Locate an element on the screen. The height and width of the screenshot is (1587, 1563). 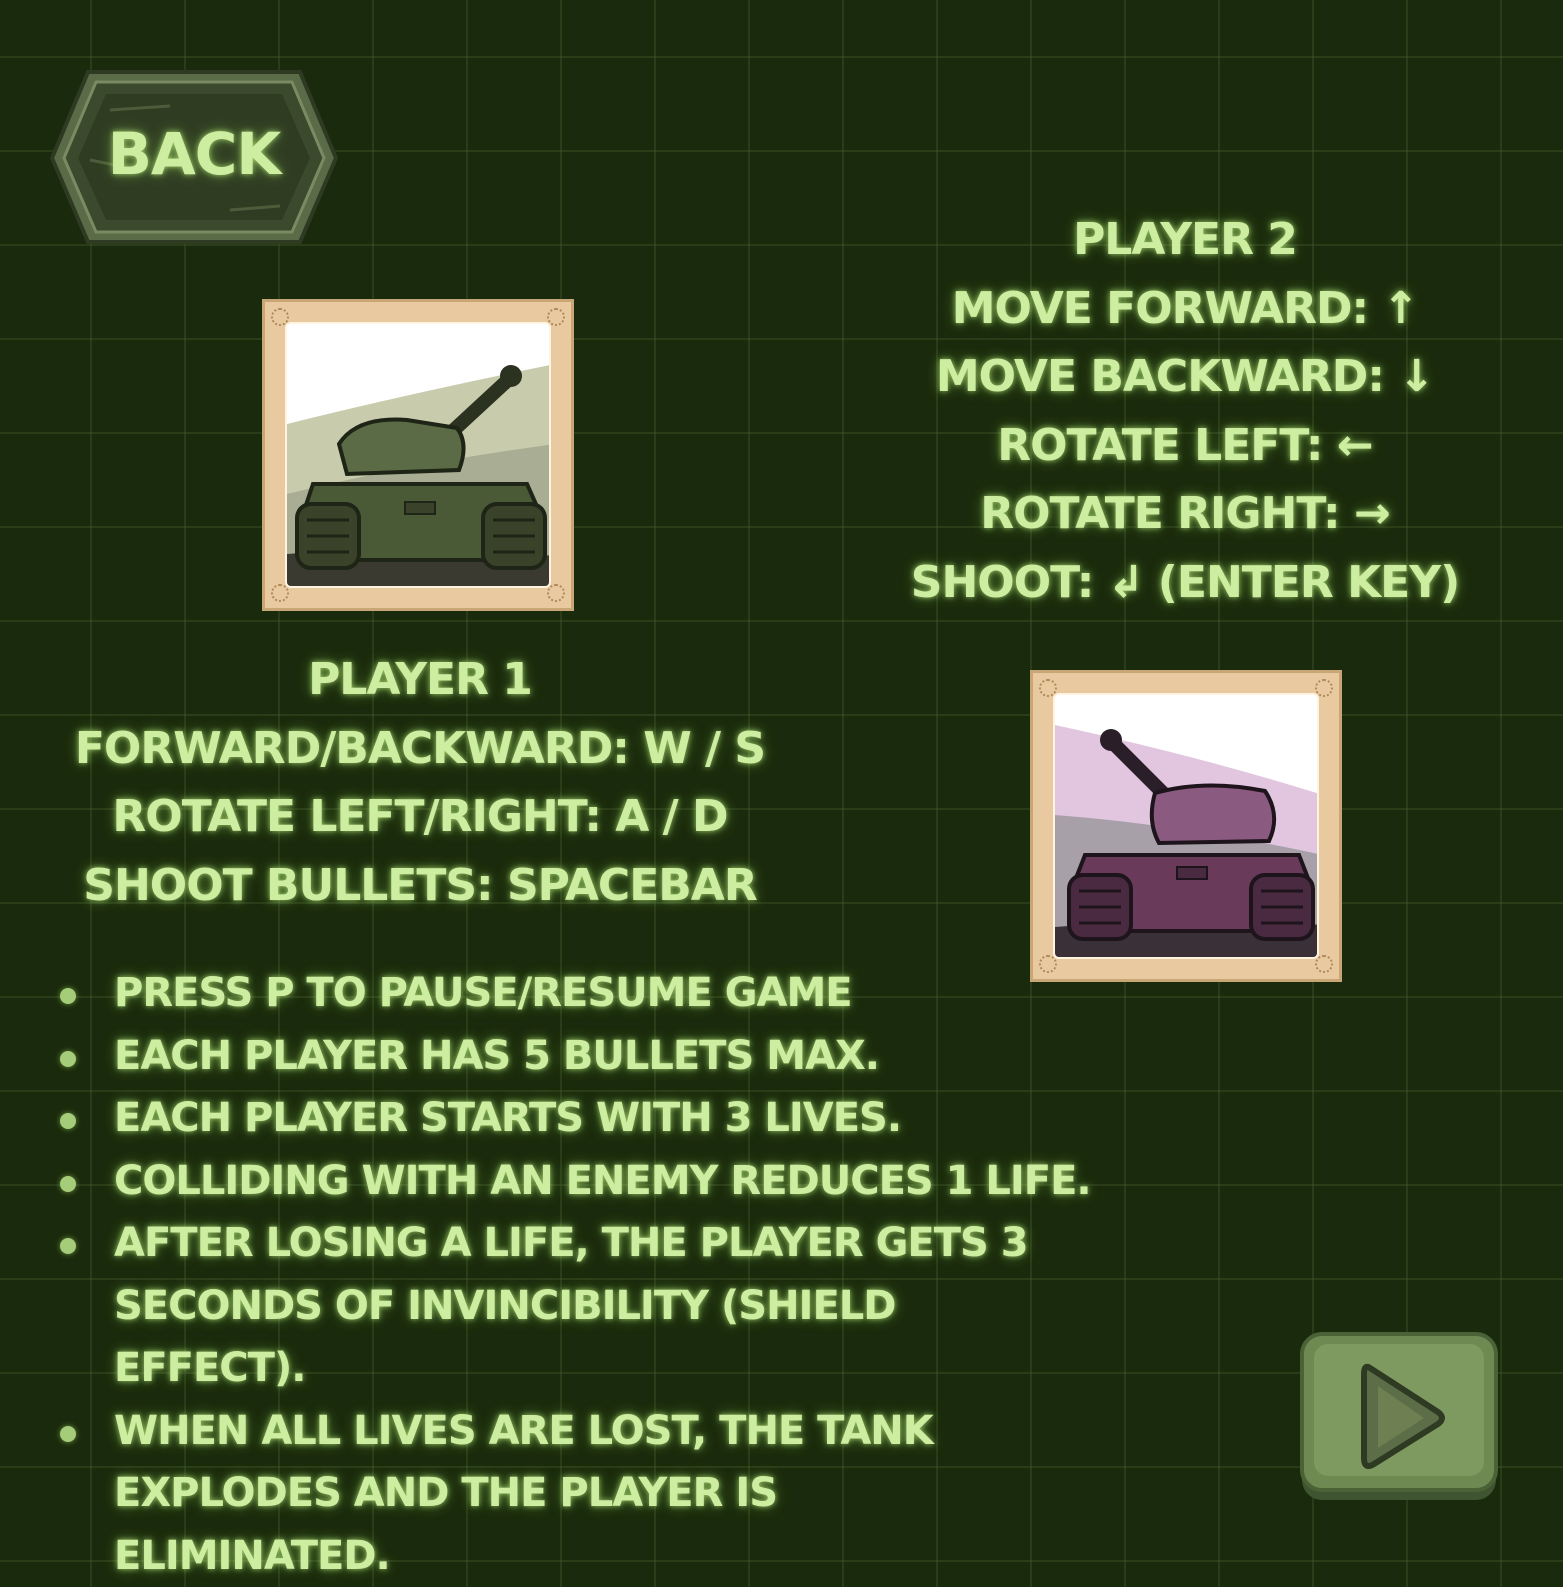
player1-control-line: FORWARD/BACKWARD: W / S is located at coordinates (420, 749).